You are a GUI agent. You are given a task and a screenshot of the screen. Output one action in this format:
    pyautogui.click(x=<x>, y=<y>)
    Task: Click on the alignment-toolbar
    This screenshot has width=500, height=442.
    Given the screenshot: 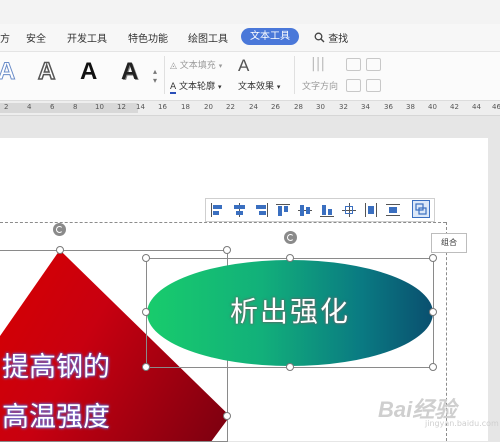 What is the action you would take?
    pyautogui.click(x=320, y=210)
    